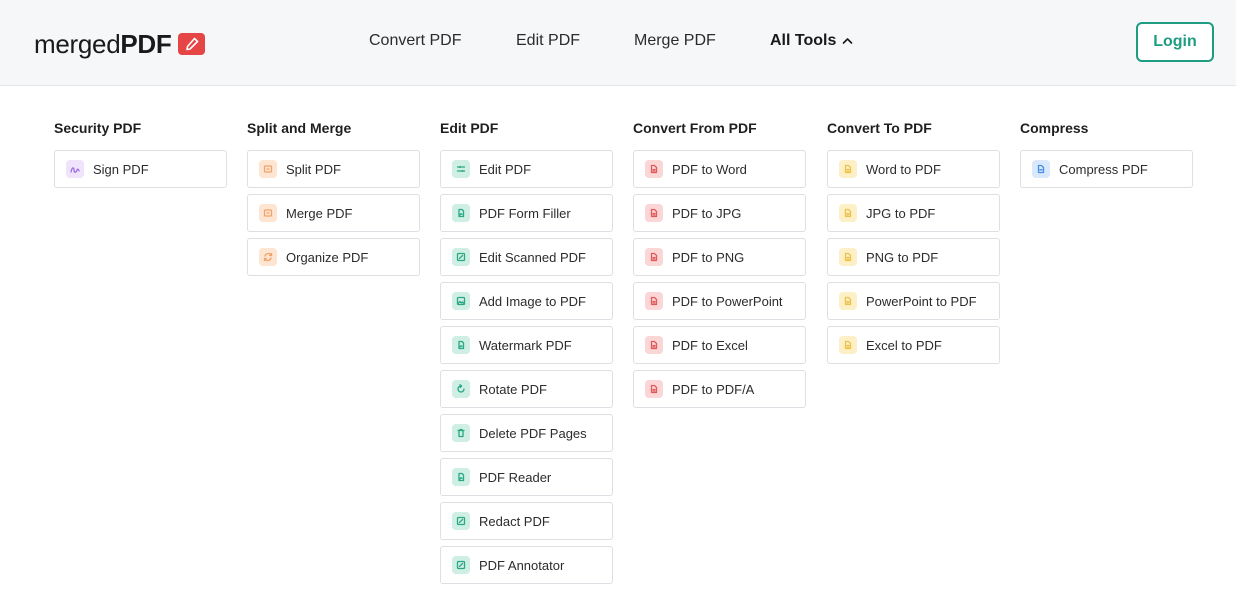 The width and height of the screenshot is (1236, 614). I want to click on tool-item-split-pdf: Split PDF, so click(333, 169).